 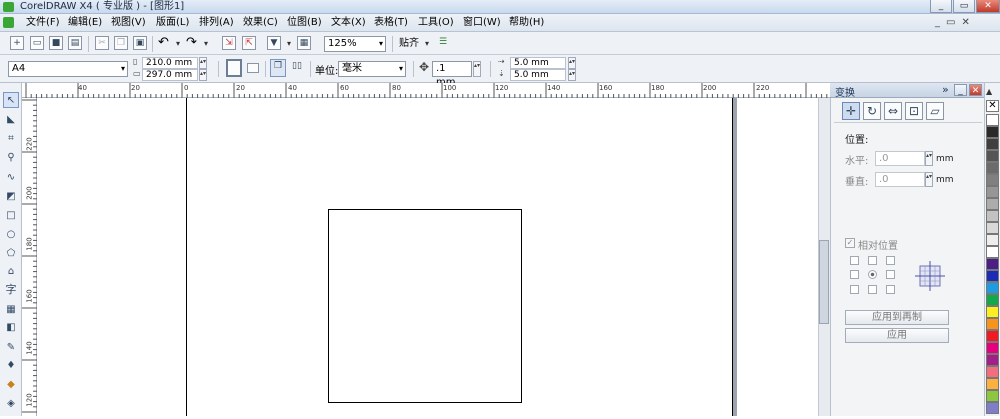 What do you see at coordinates (872, 260) in the screenshot?
I see `anchor-top-center` at bounding box center [872, 260].